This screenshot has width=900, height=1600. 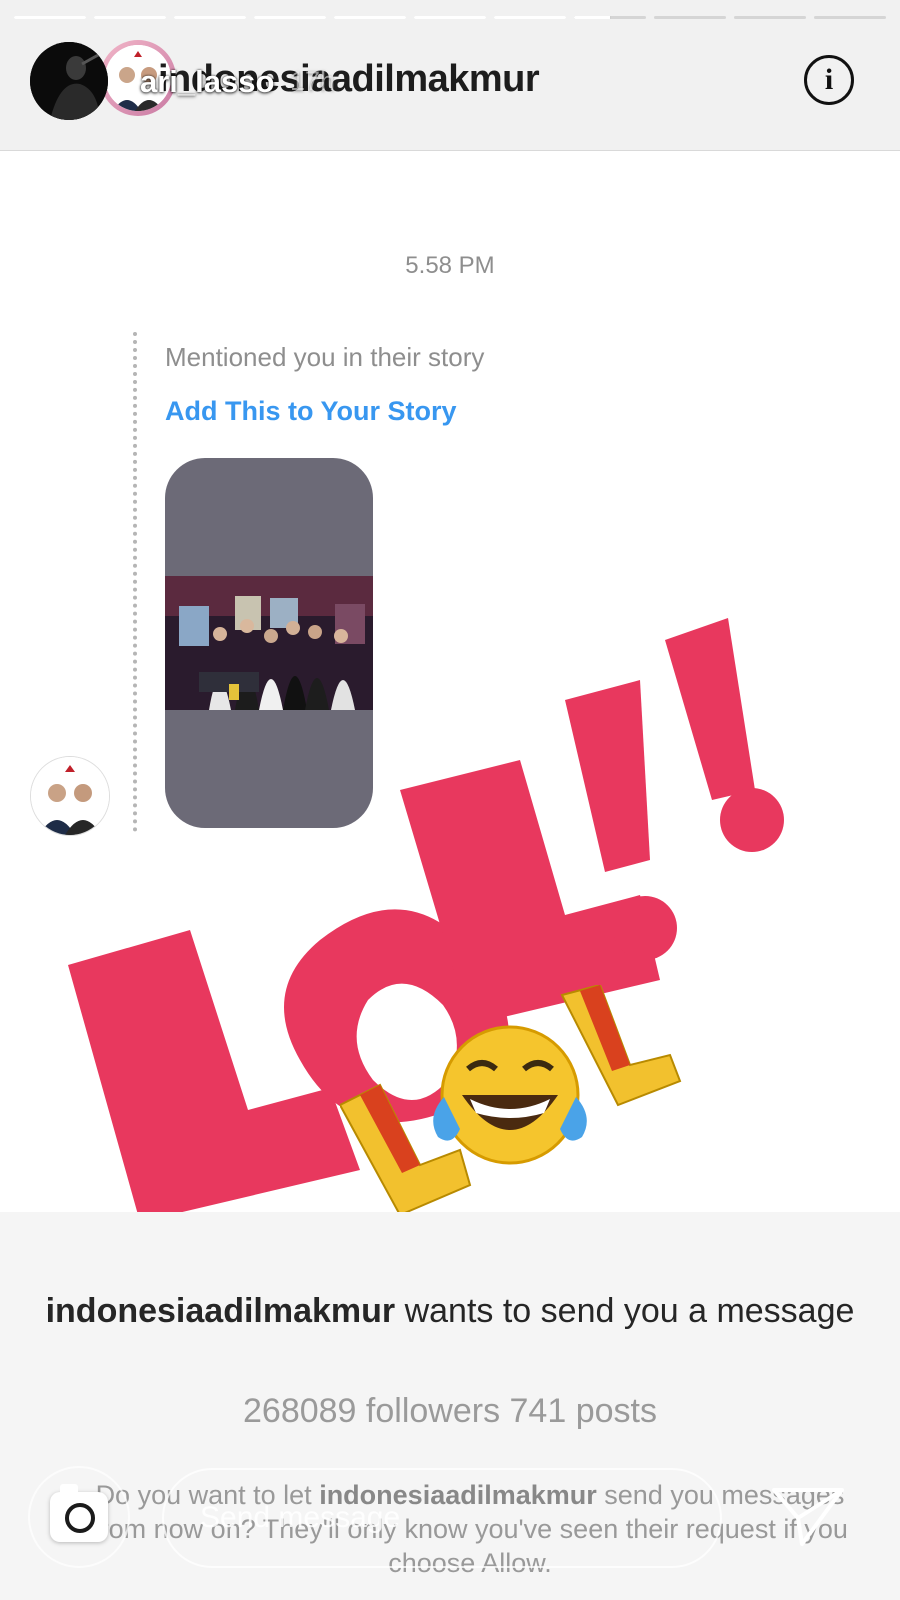 I want to click on camera-icon, so click(x=79, y=1513).